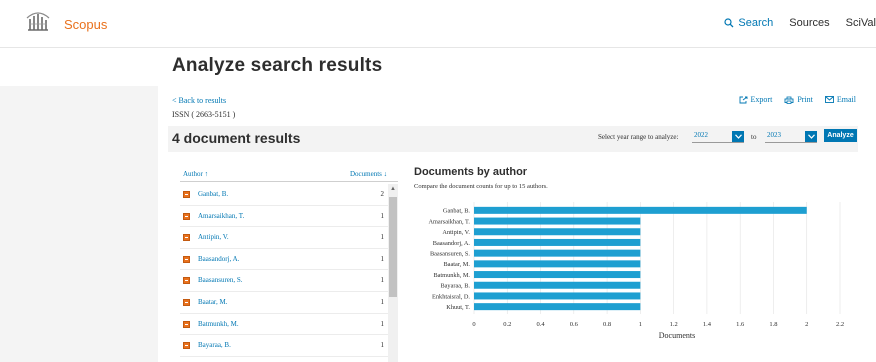 This screenshot has height=362, width=876. Describe the element at coordinates (471, 172) in the screenshot. I see `chart-title: Documents by author` at that location.